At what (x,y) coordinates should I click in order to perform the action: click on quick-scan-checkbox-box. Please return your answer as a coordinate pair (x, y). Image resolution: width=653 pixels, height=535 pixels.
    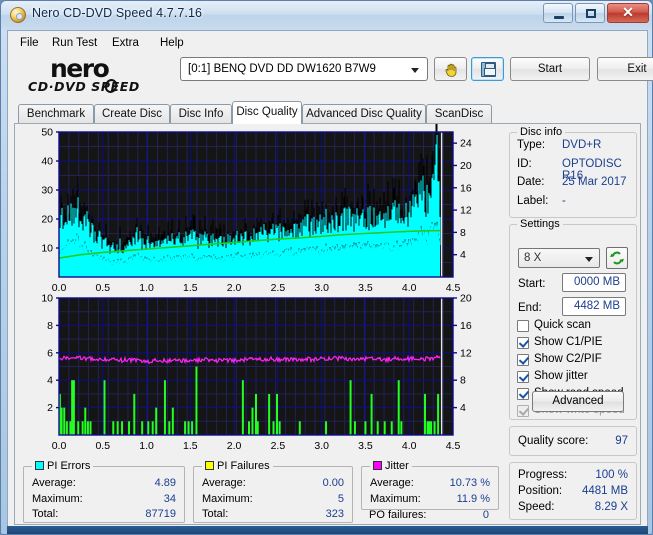
    Looking at the image, I should click on (523, 326).